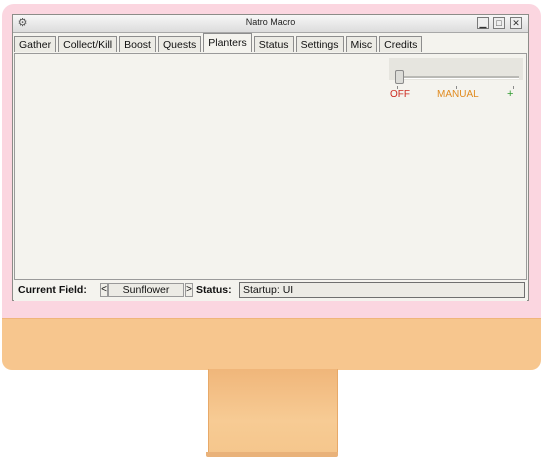  What do you see at coordinates (273, 44) in the screenshot?
I see `tab-status: Status` at bounding box center [273, 44].